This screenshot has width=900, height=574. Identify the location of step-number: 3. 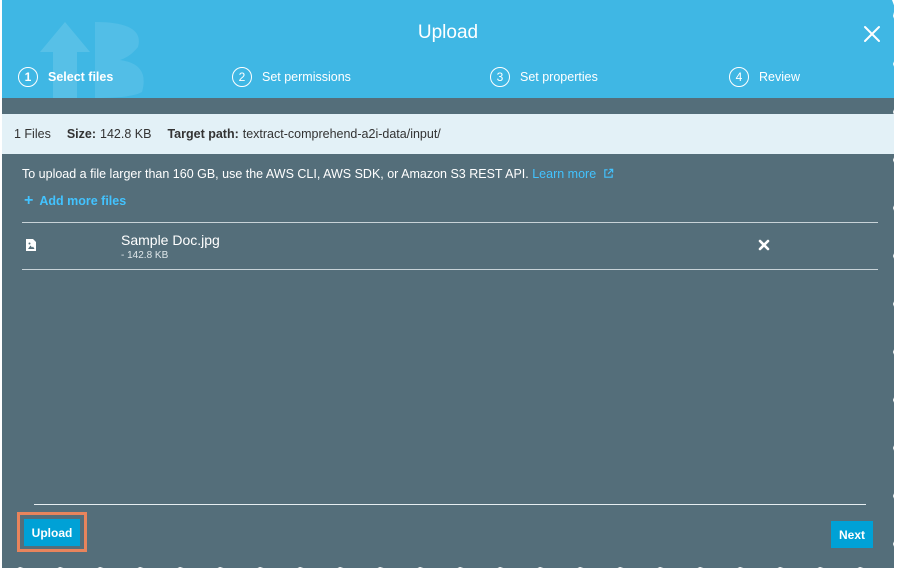
(500, 77).